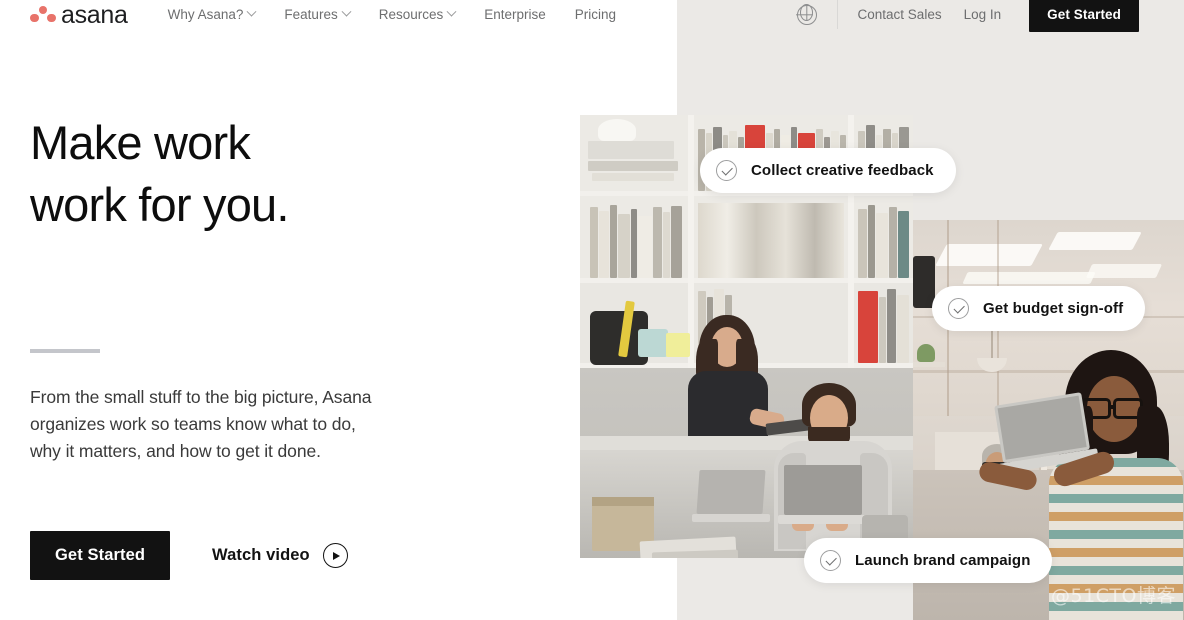 This screenshot has width=1184, height=620. I want to click on task-card-label: Collect creative feedback, so click(842, 170).